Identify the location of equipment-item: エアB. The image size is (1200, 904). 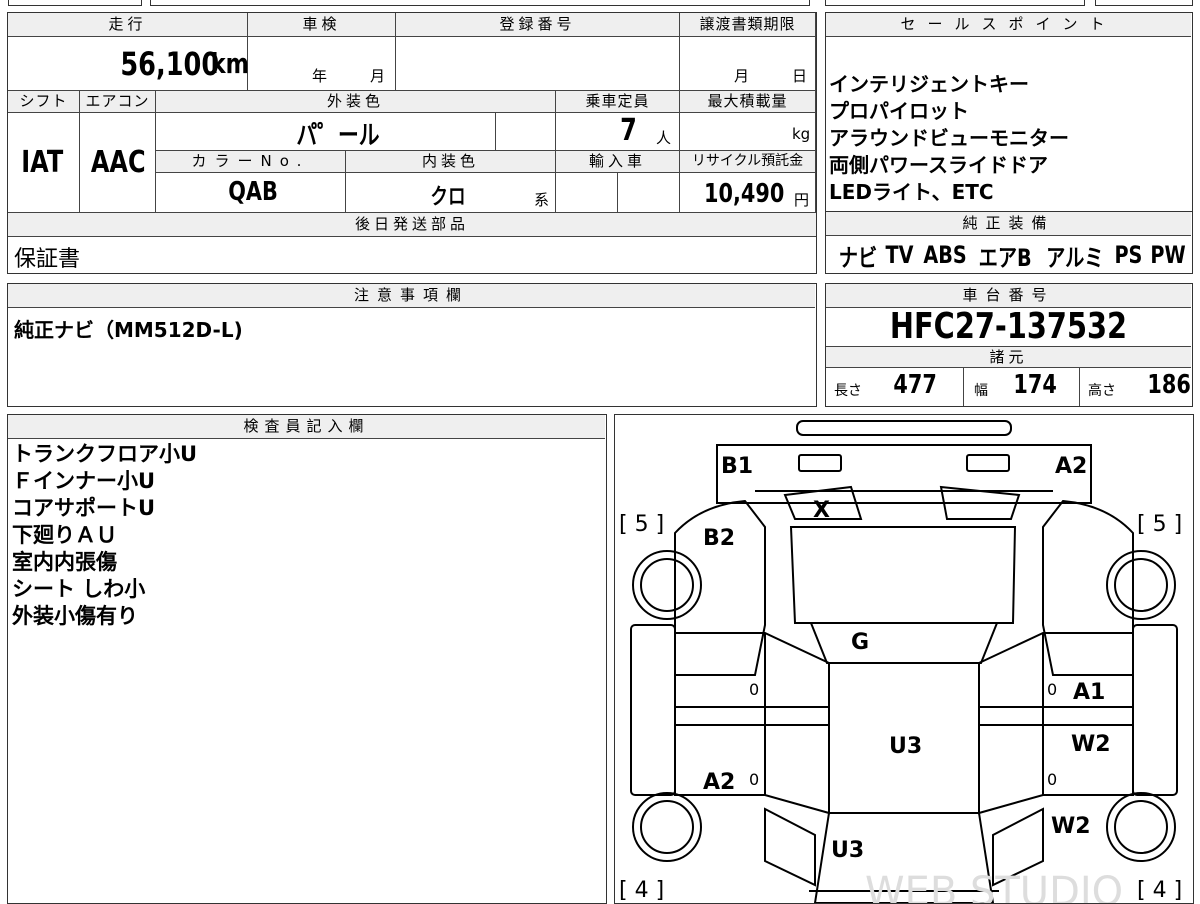
(1005, 257).